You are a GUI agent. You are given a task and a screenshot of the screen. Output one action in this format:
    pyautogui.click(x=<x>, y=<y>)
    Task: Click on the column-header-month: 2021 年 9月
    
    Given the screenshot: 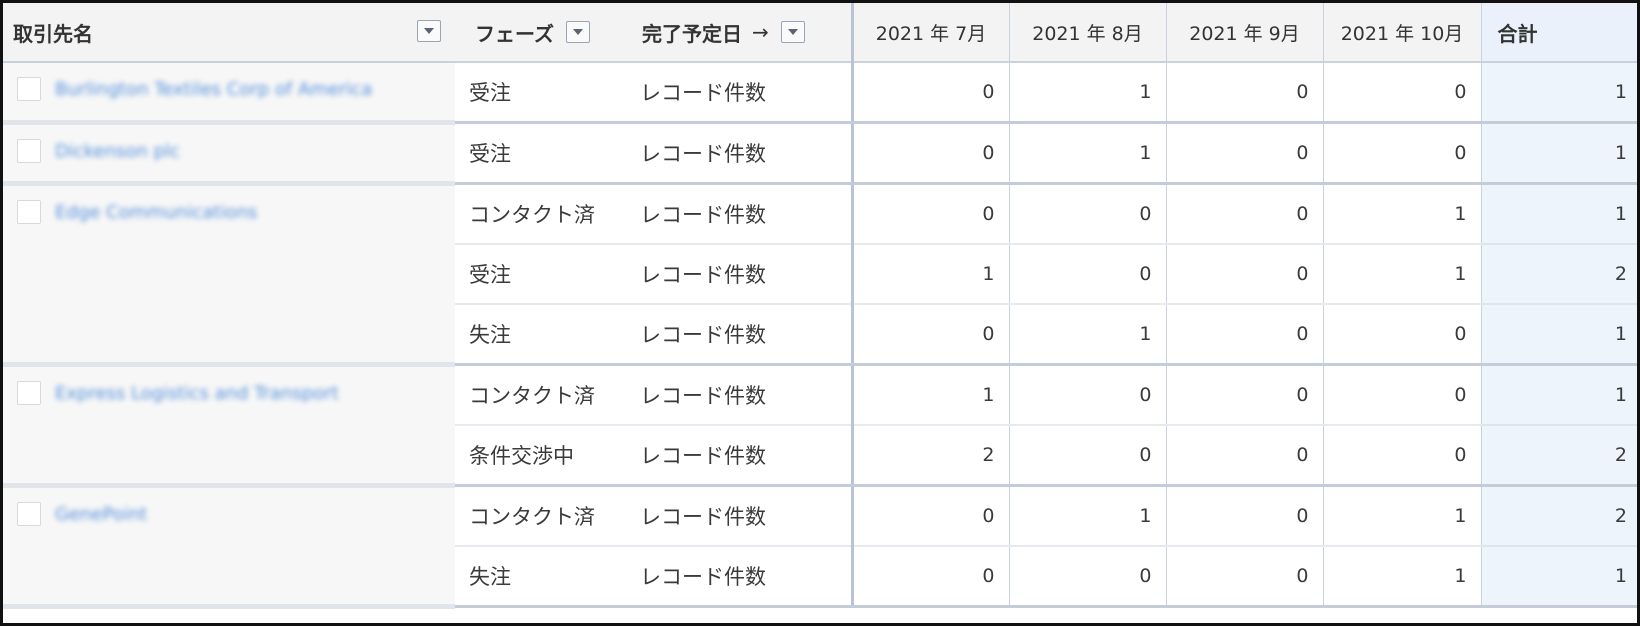 What is the action you would take?
    pyautogui.click(x=1245, y=33)
    